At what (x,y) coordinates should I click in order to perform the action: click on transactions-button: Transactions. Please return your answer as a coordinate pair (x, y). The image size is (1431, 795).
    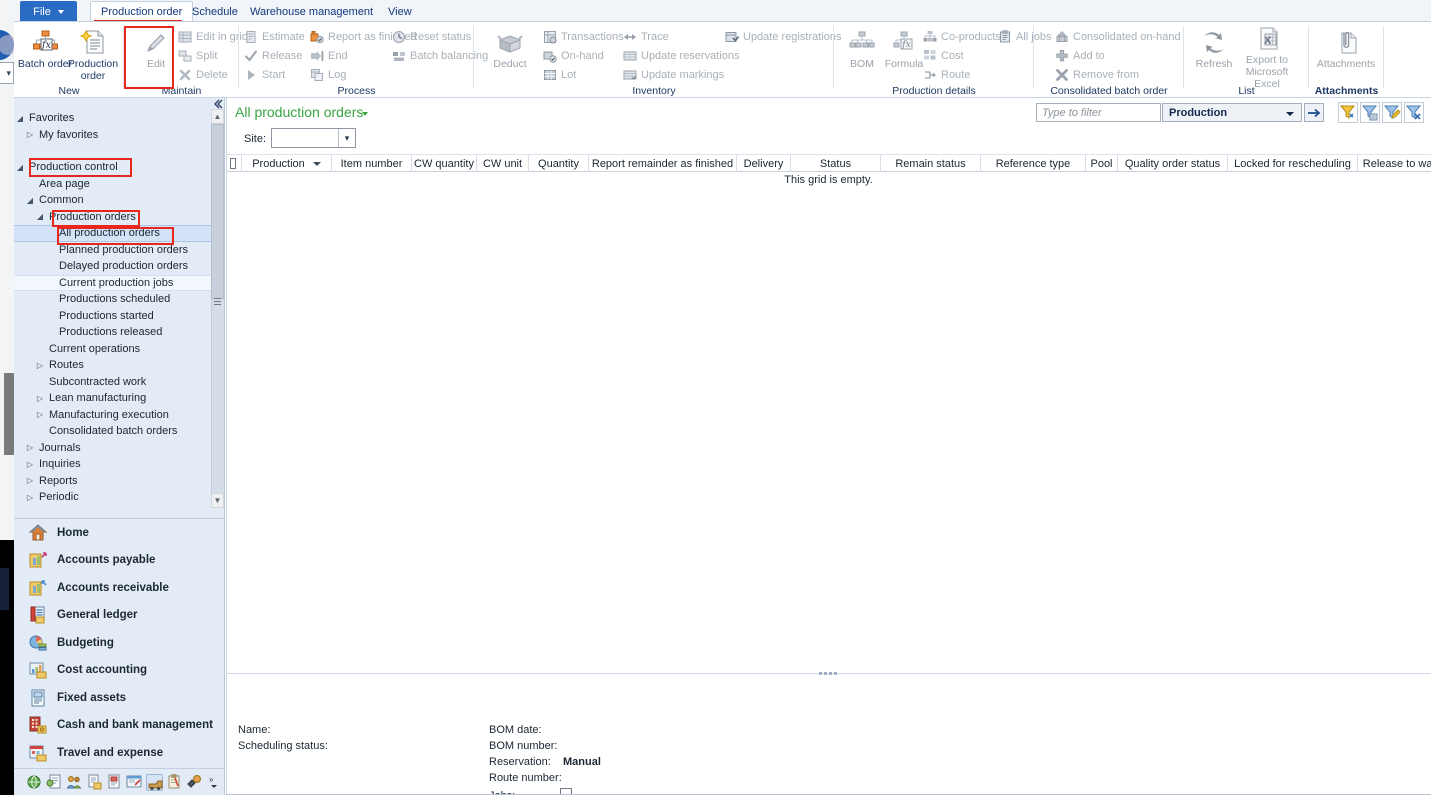
    Looking at the image, I should click on (583, 37).